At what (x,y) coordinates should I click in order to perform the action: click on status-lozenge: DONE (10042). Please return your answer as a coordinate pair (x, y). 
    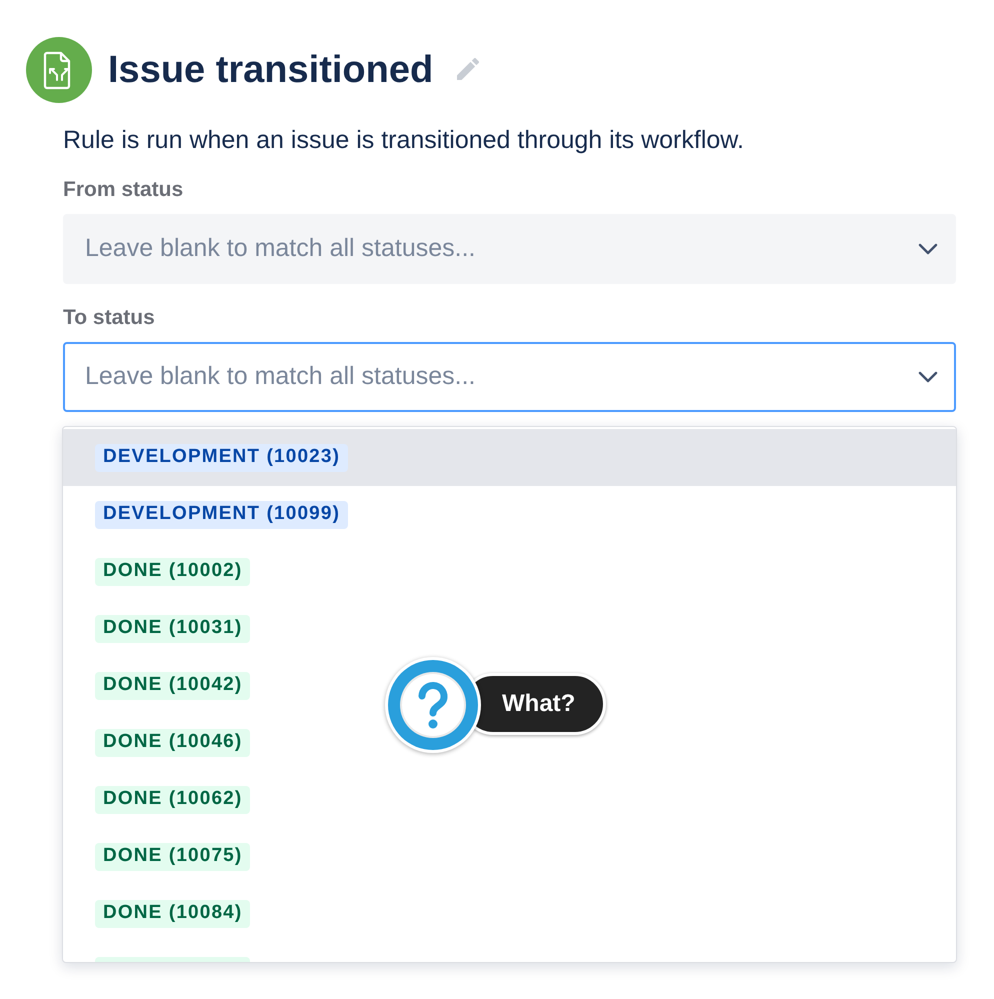
    Looking at the image, I should click on (172, 686).